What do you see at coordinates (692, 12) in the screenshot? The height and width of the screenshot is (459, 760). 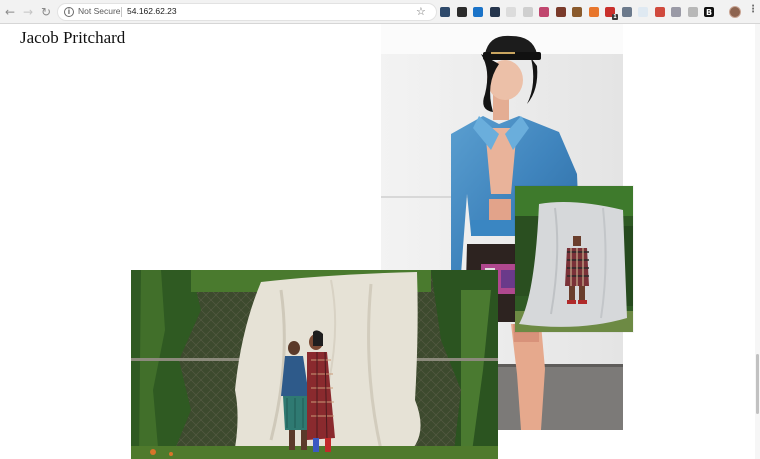 I see `ext-16-icon` at bounding box center [692, 12].